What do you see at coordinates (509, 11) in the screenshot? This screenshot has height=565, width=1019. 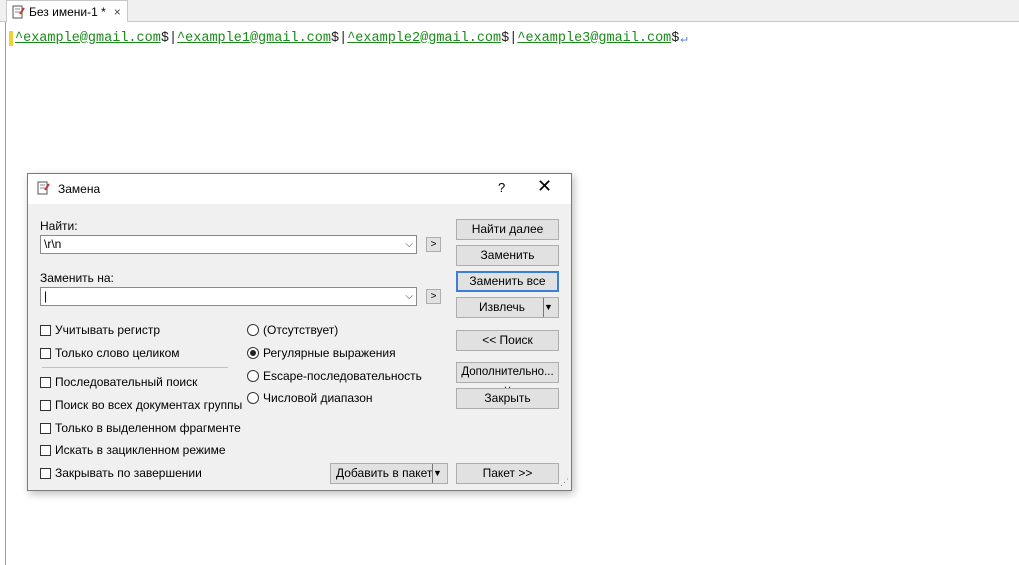 I see `tab-bar: Без имени-1 * ×` at bounding box center [509, 11].